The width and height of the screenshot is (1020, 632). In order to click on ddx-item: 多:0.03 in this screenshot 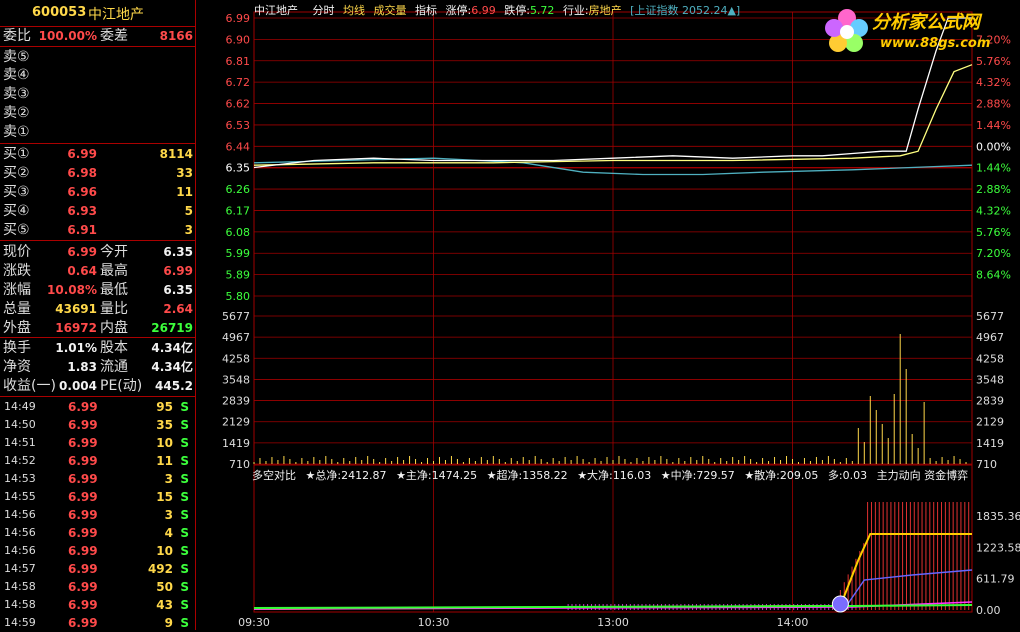, I will do `click(847, 475)`.